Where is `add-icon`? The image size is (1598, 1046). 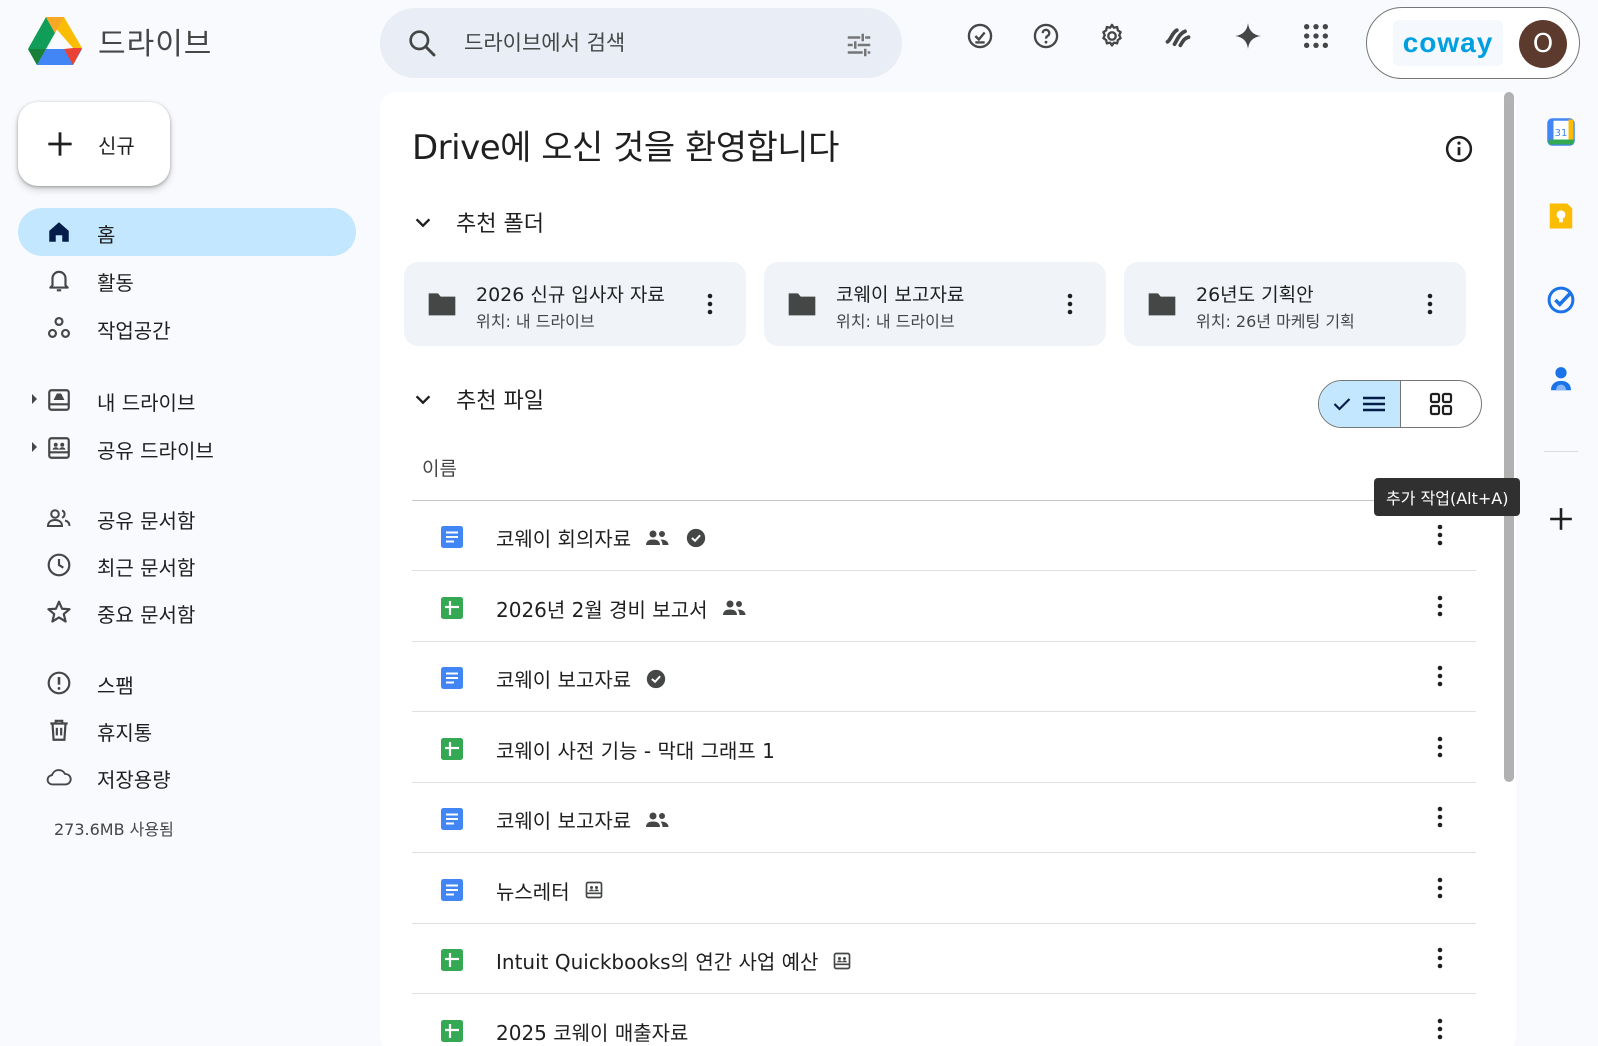 add-icon is located at coordinates (1561, 519).